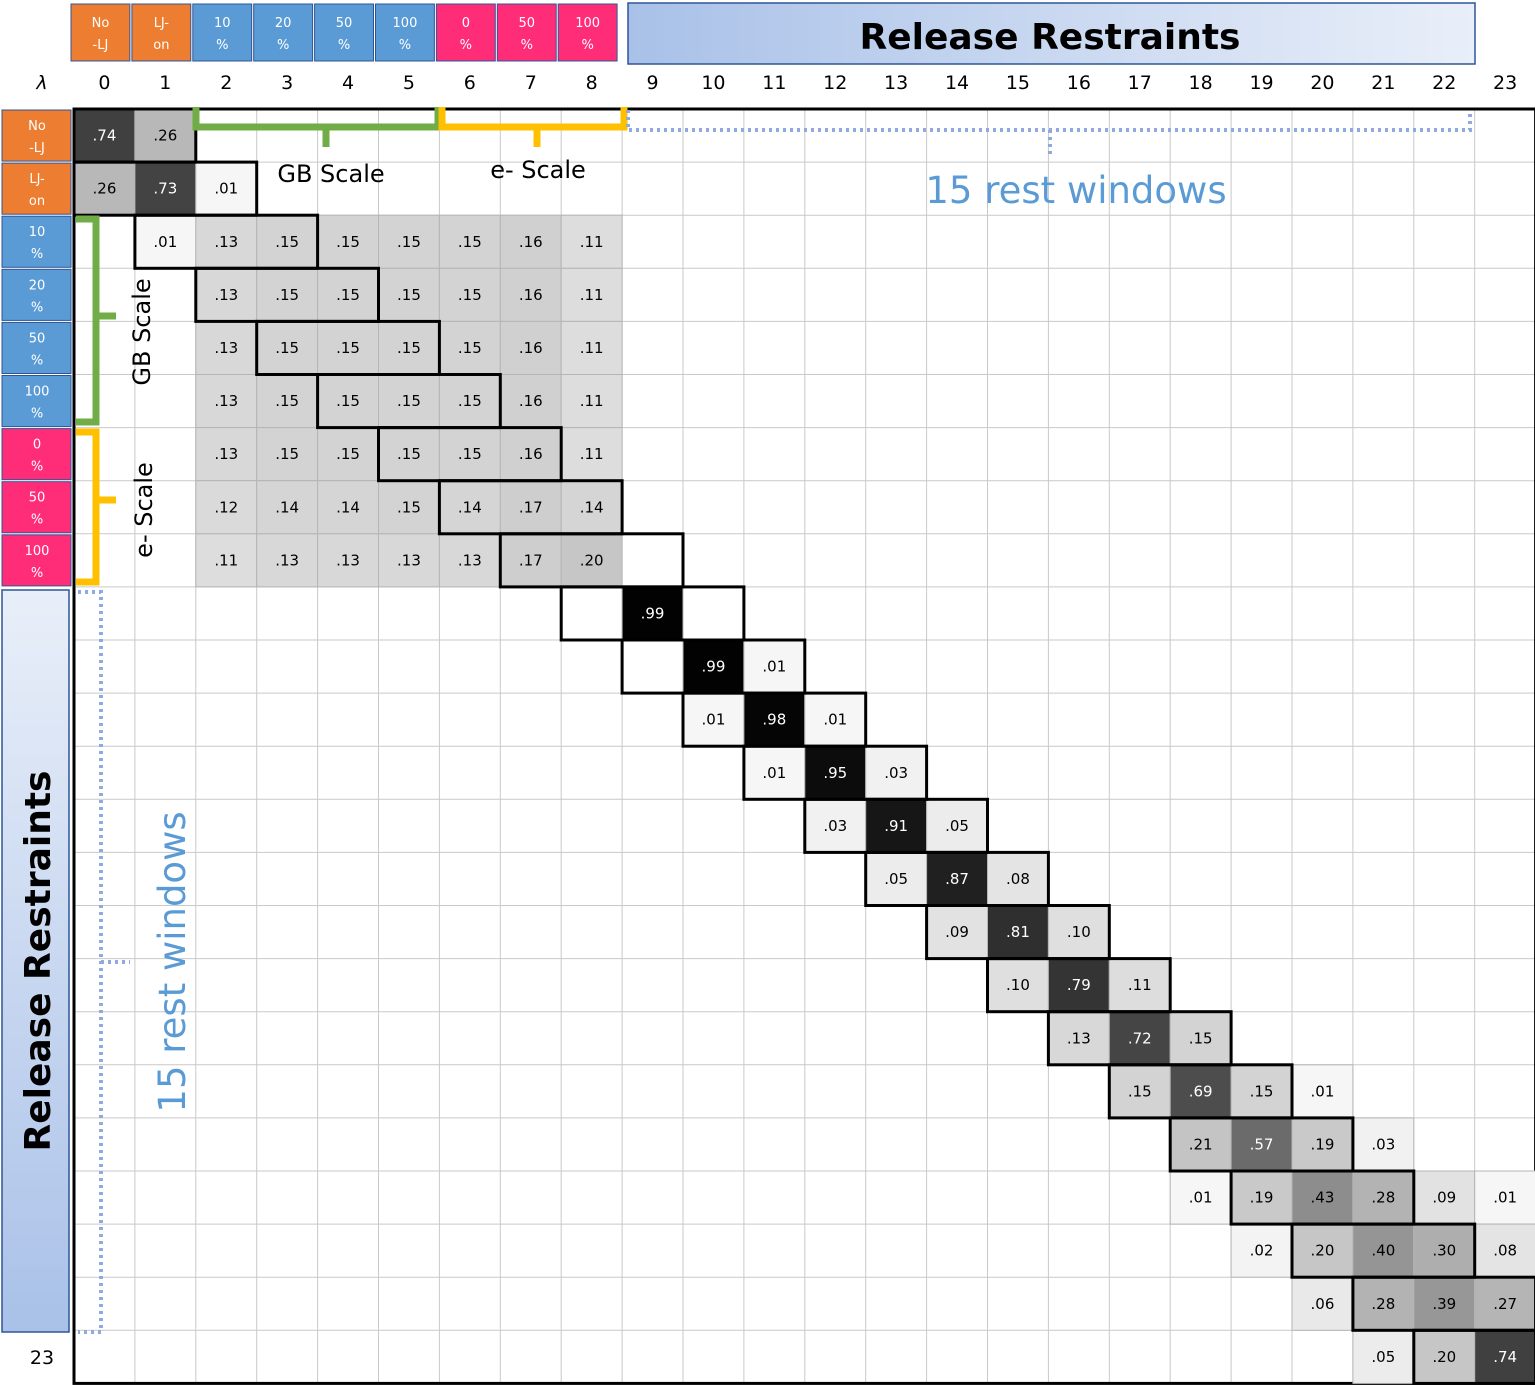  I want to click on top-banner-title: Release Restraints, so click(1050, 37).